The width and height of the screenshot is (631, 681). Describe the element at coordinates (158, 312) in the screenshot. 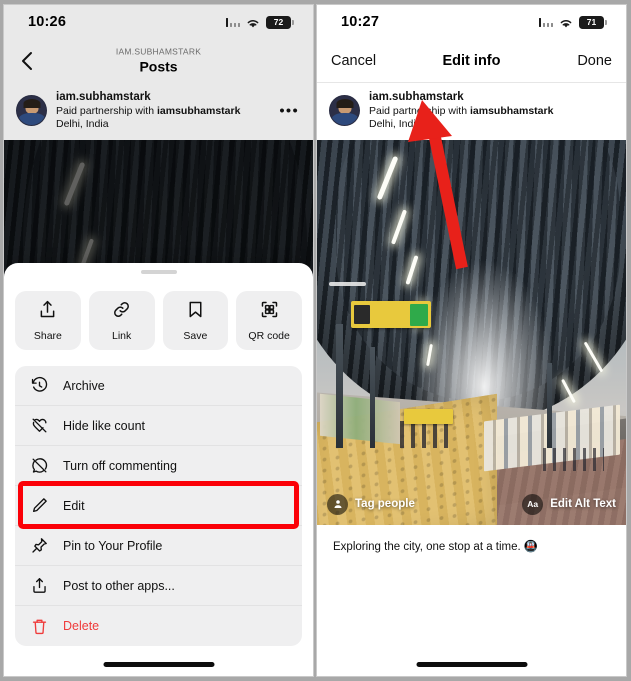

I see `quick-actions-row: Share Link Save QR code` at that location.